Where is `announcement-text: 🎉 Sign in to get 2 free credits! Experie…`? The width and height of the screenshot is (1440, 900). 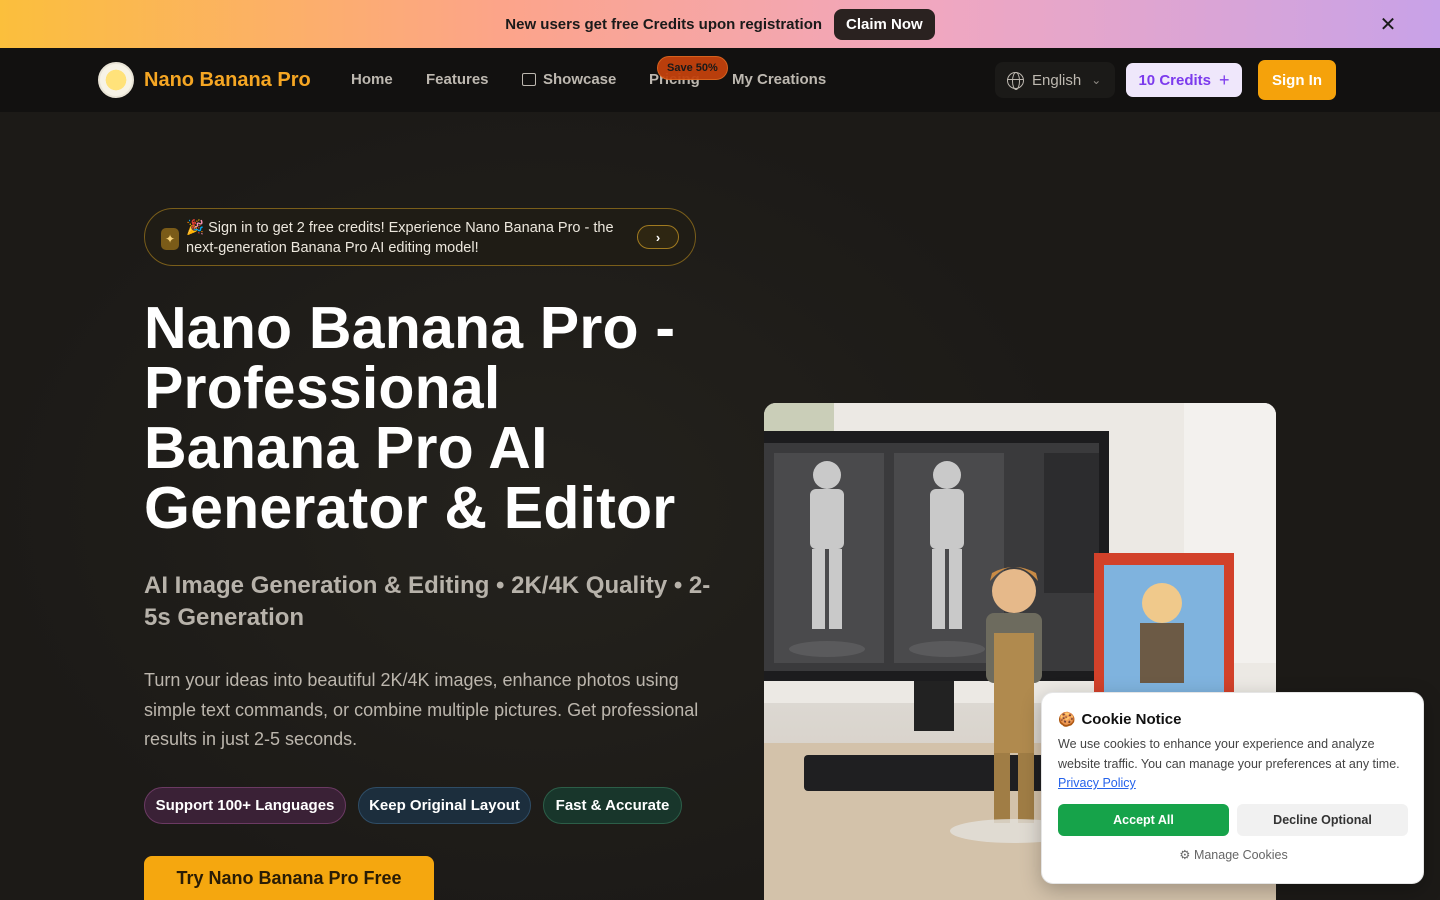
announcement-text: 🎉 Sign in to get 2 free credits! Experie… is located at coordinates (400, 238).